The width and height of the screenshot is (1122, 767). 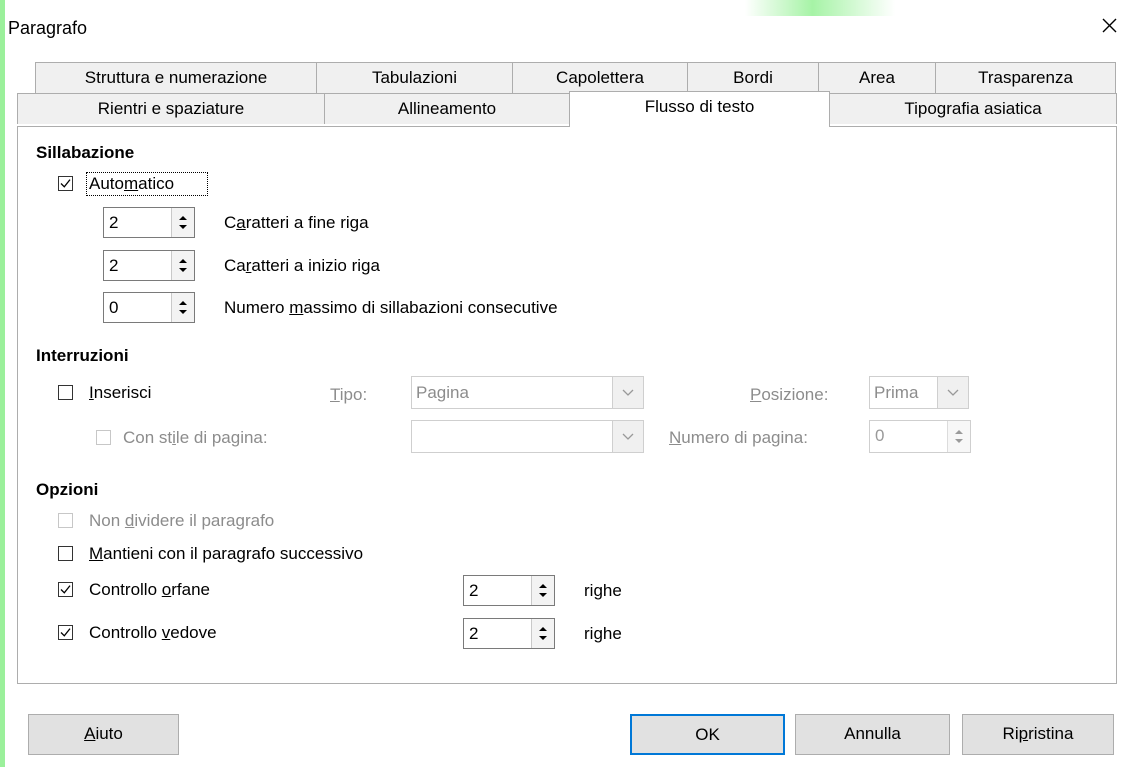 I want to click on position-dropdown: Prima, so click(x=919, y=392).